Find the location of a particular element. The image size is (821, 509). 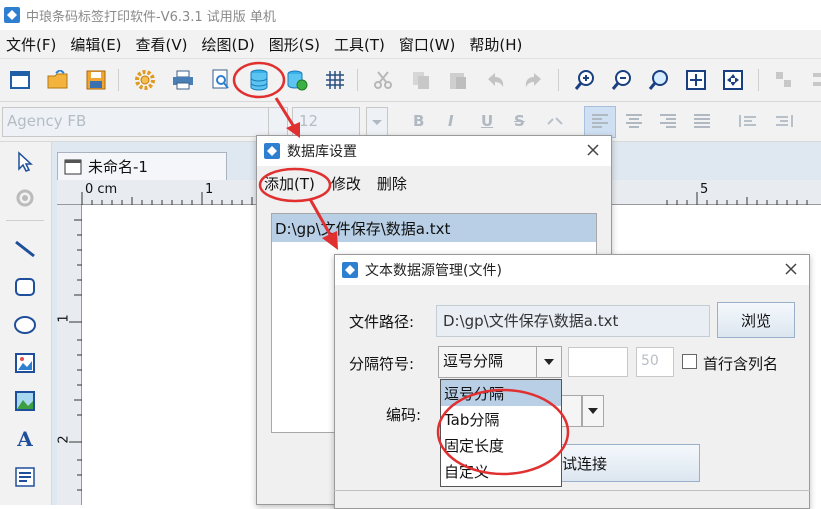

open-folder-icon is located at coordinates (58, 80).